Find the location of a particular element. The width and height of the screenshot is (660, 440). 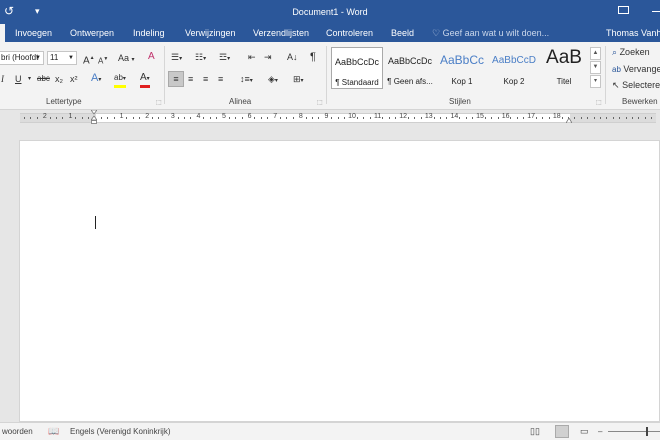

ruler-number: 10 is located at coordinates (352, 116).